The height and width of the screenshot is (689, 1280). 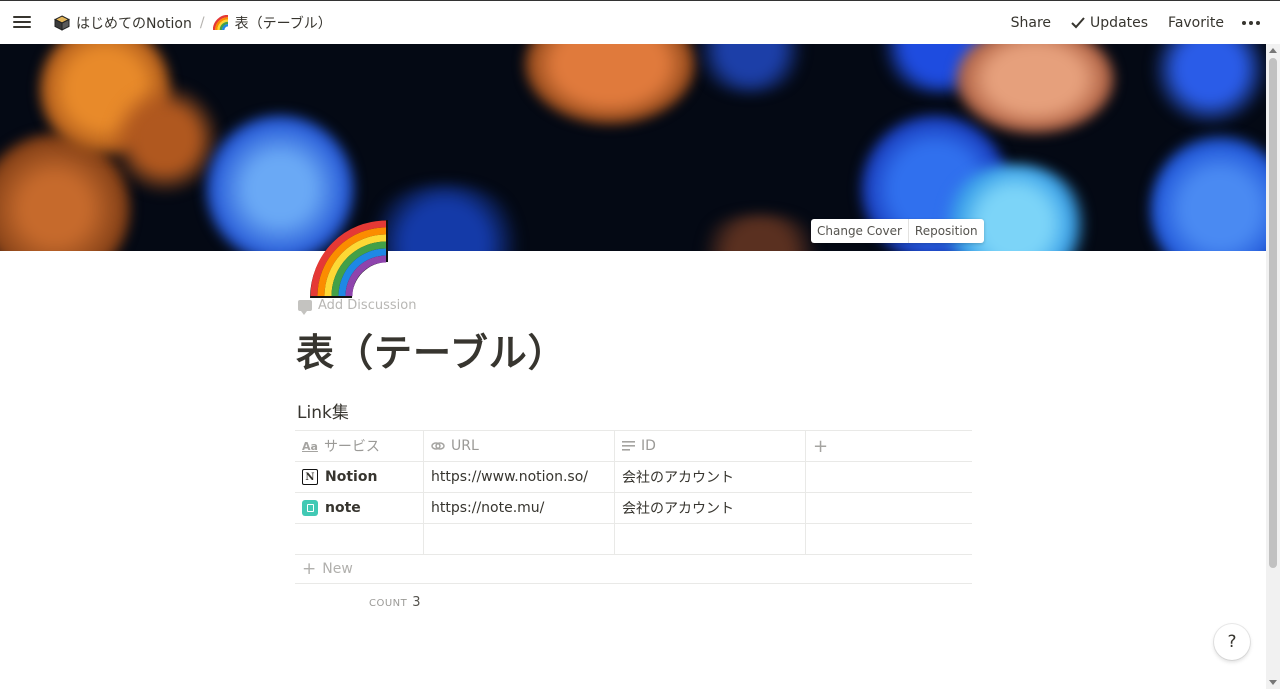 I want to click on scrollbar, so click(x=1273, y=366).